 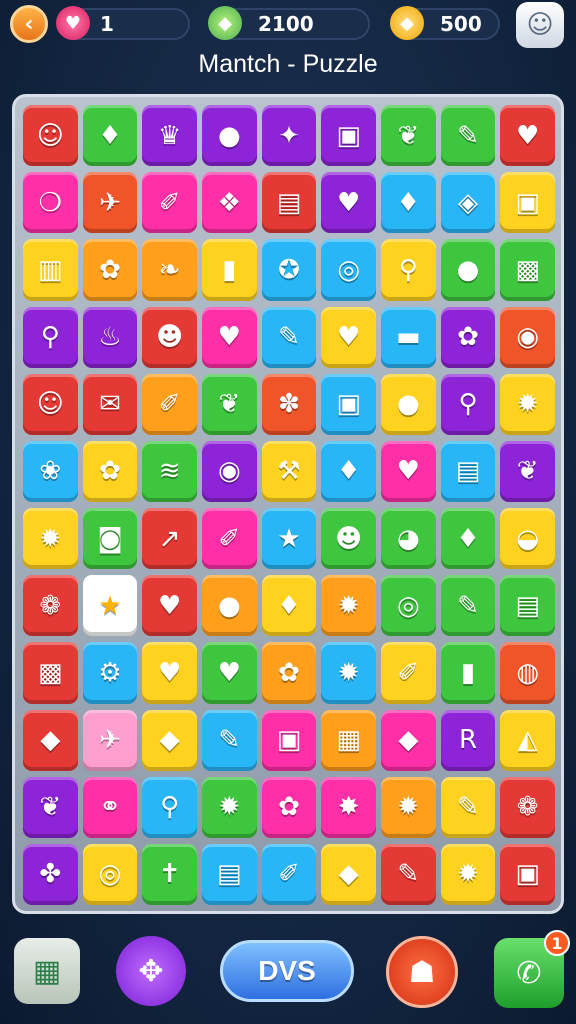 I want to click on game-tile: ❀, so click(x=50, y=471).